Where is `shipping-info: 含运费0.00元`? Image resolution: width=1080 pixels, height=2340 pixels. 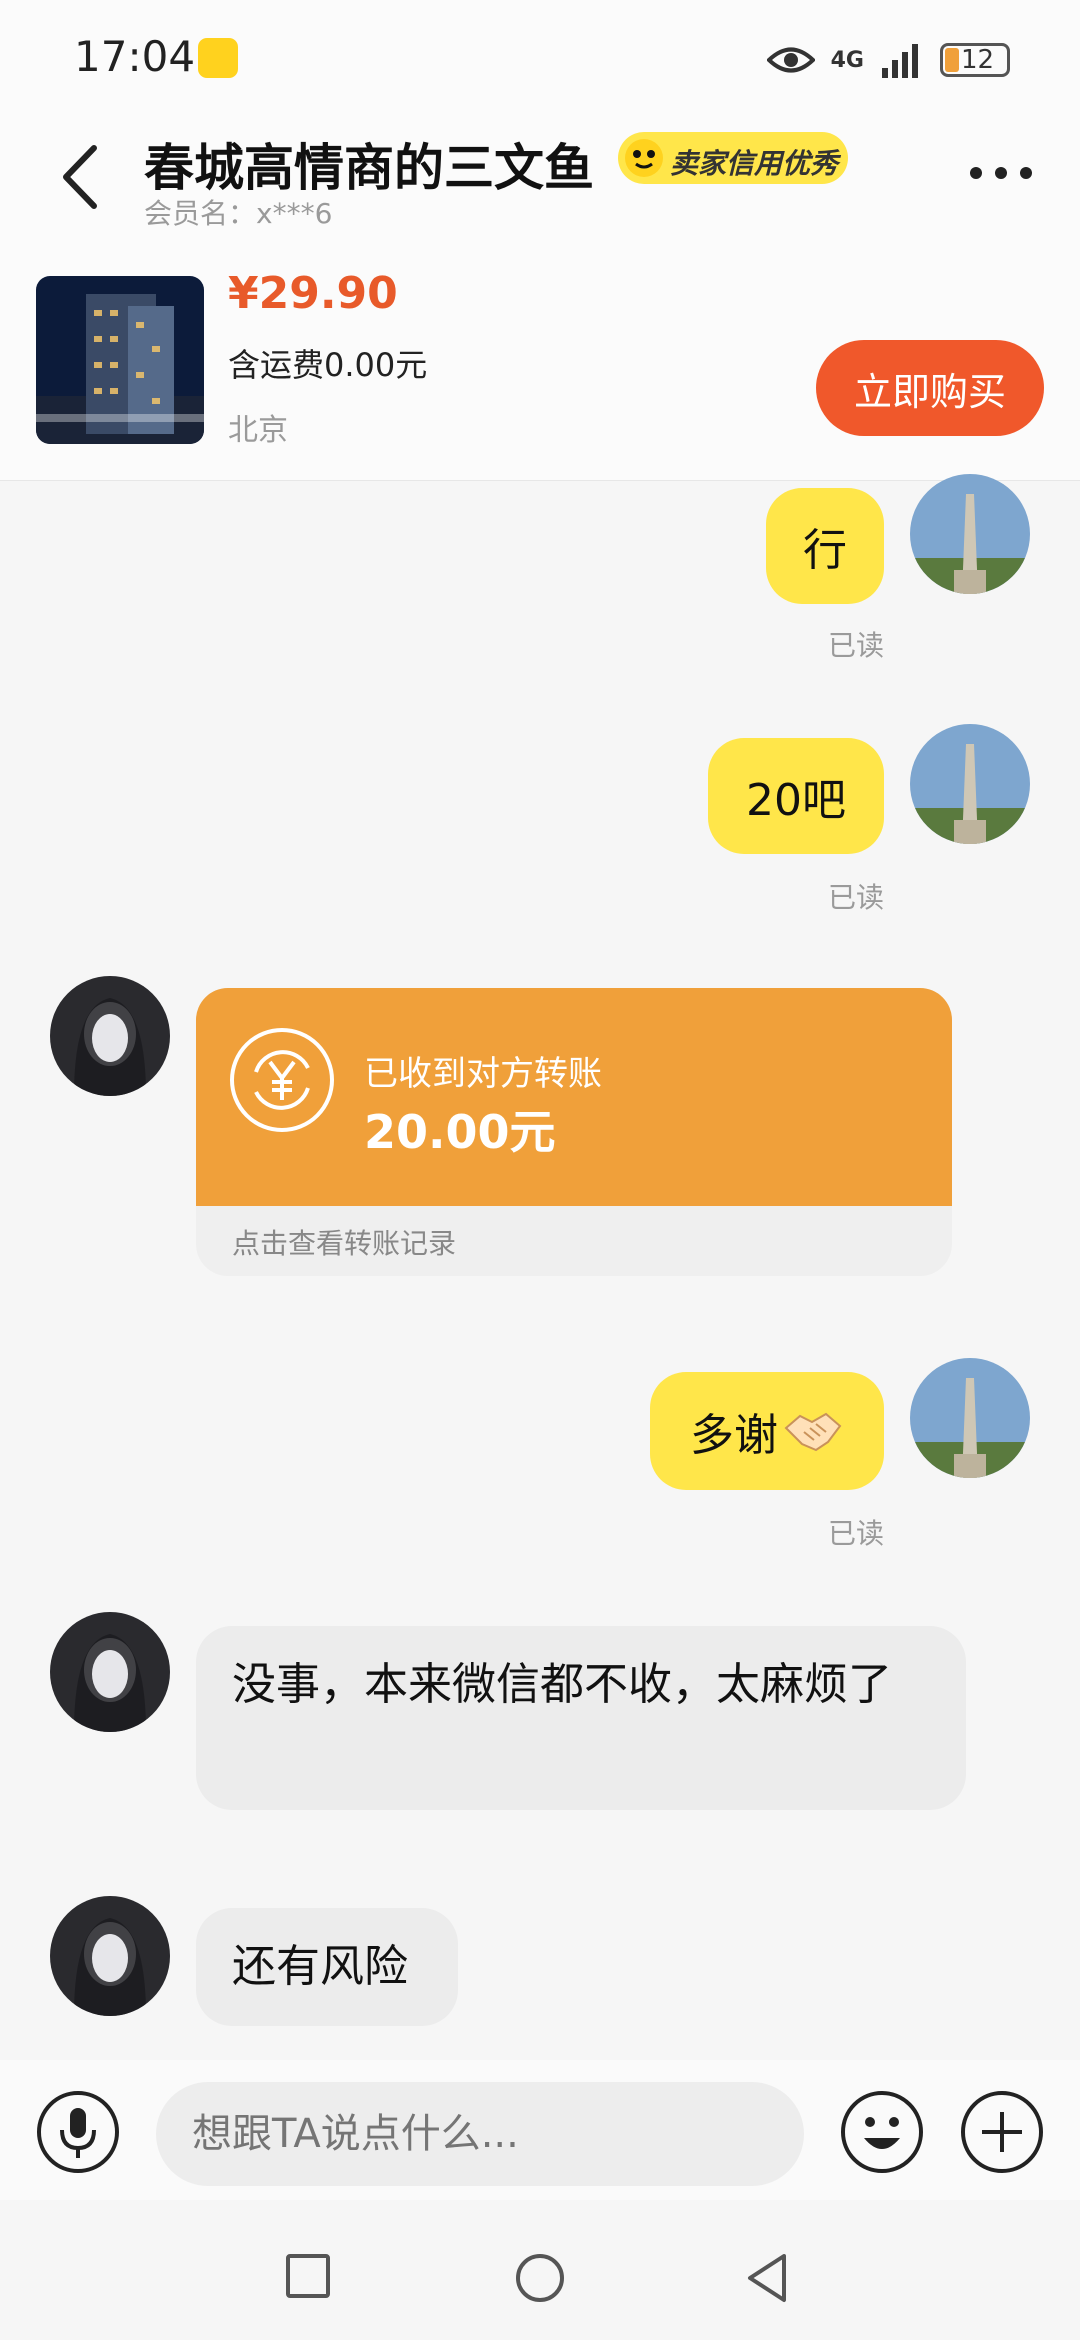 shipping-info: 含运费0.00元 is located at coordinates (328, 365).